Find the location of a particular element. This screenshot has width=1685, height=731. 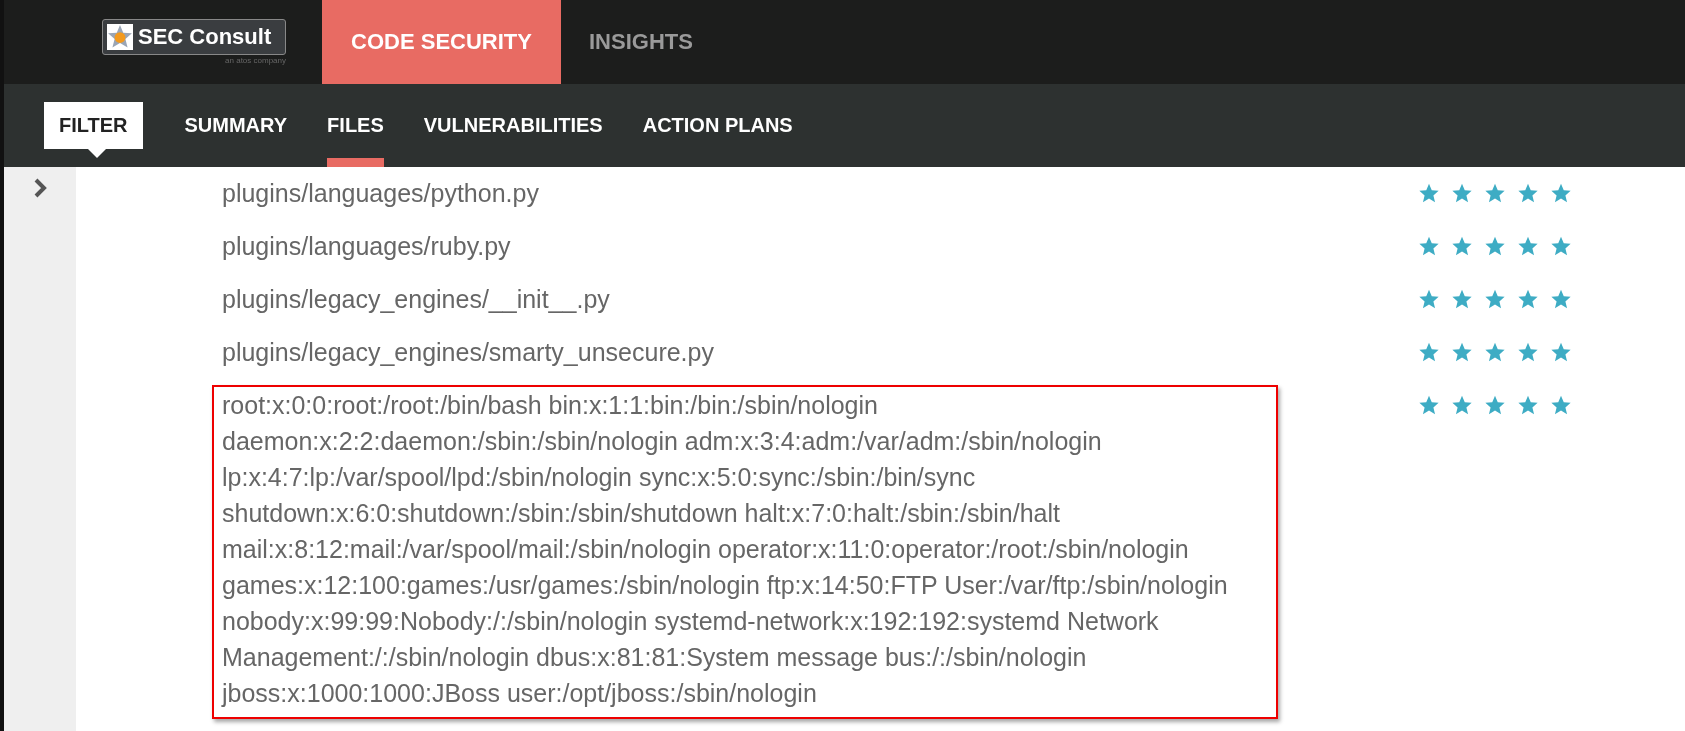

nav-tab: FILES is located at coordinates (355, 125).